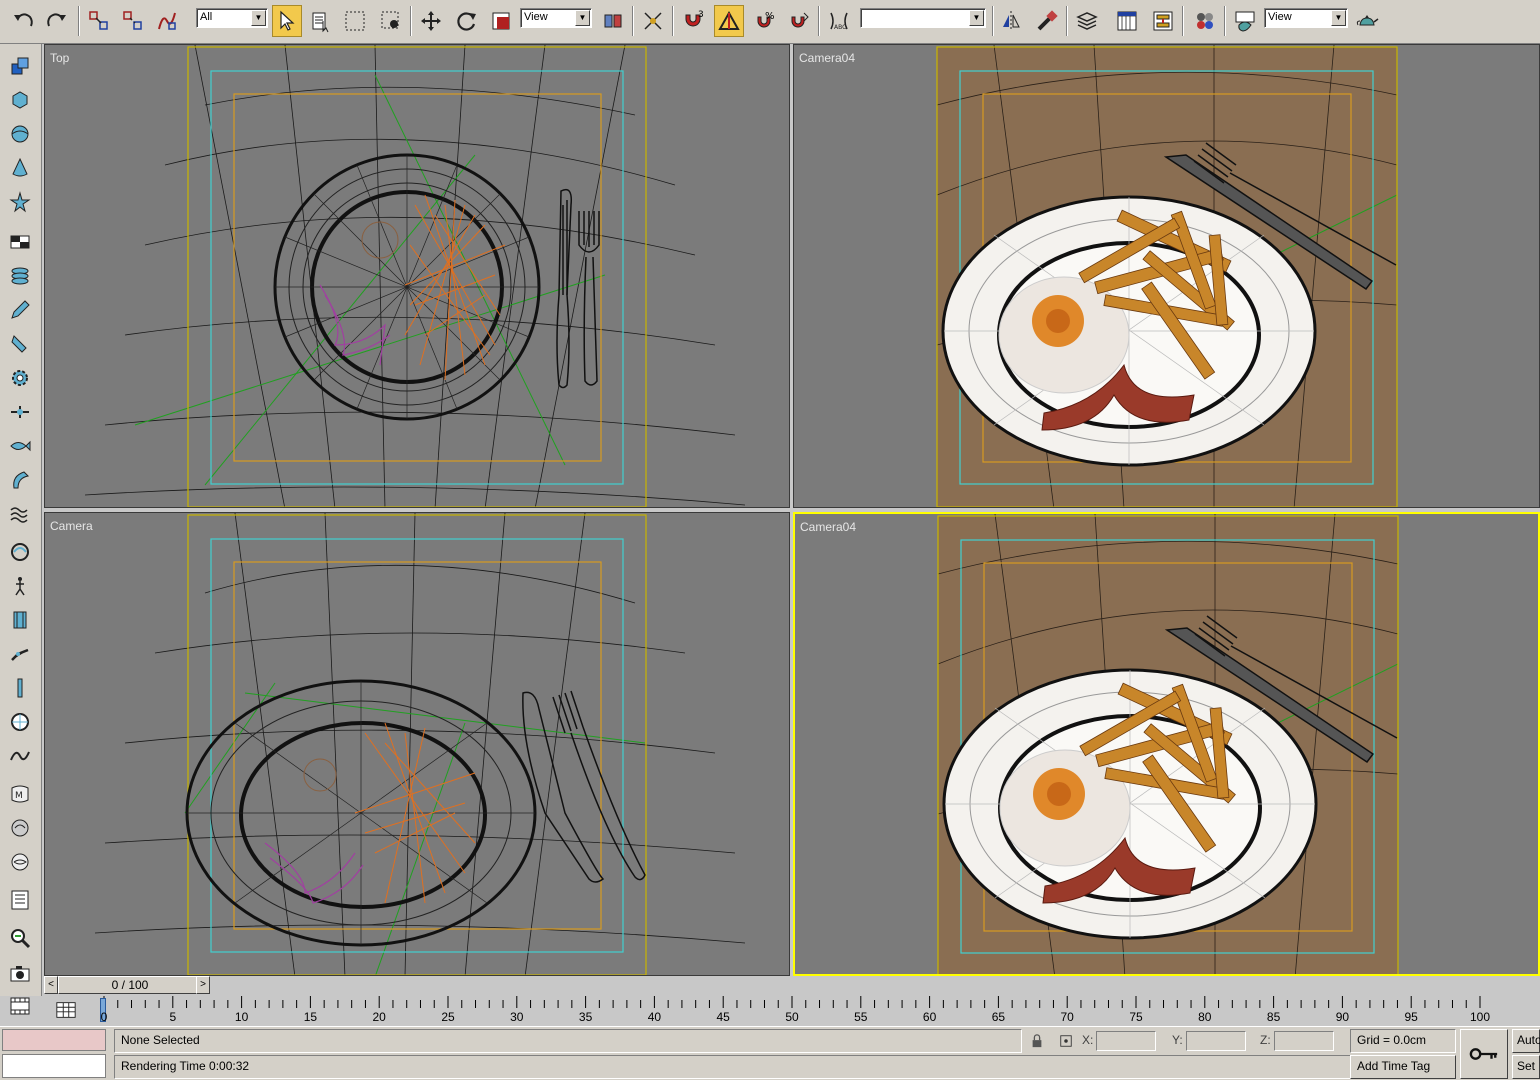 The image size is (1540, 1080). What do you see at coordinates (20, 134) in the screenshot?
I see `sphere-shape-icon` at bounding box center [20, 134].